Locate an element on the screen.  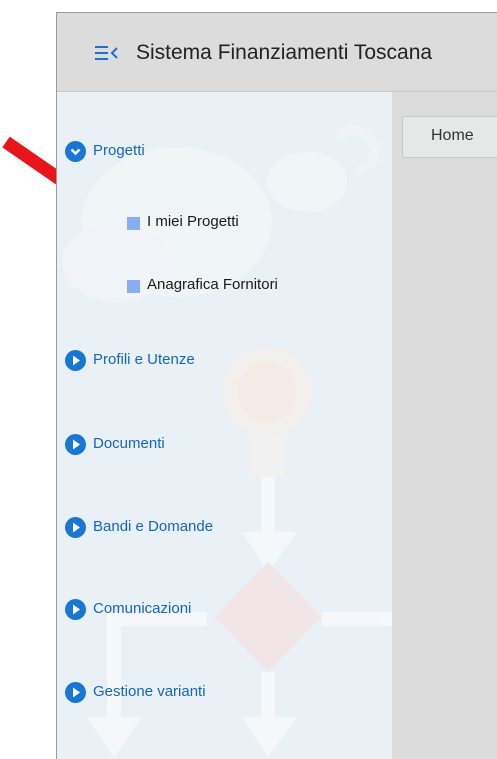
sidebar-item-label: Profili e Utenze is located at coordinates (144, 359).